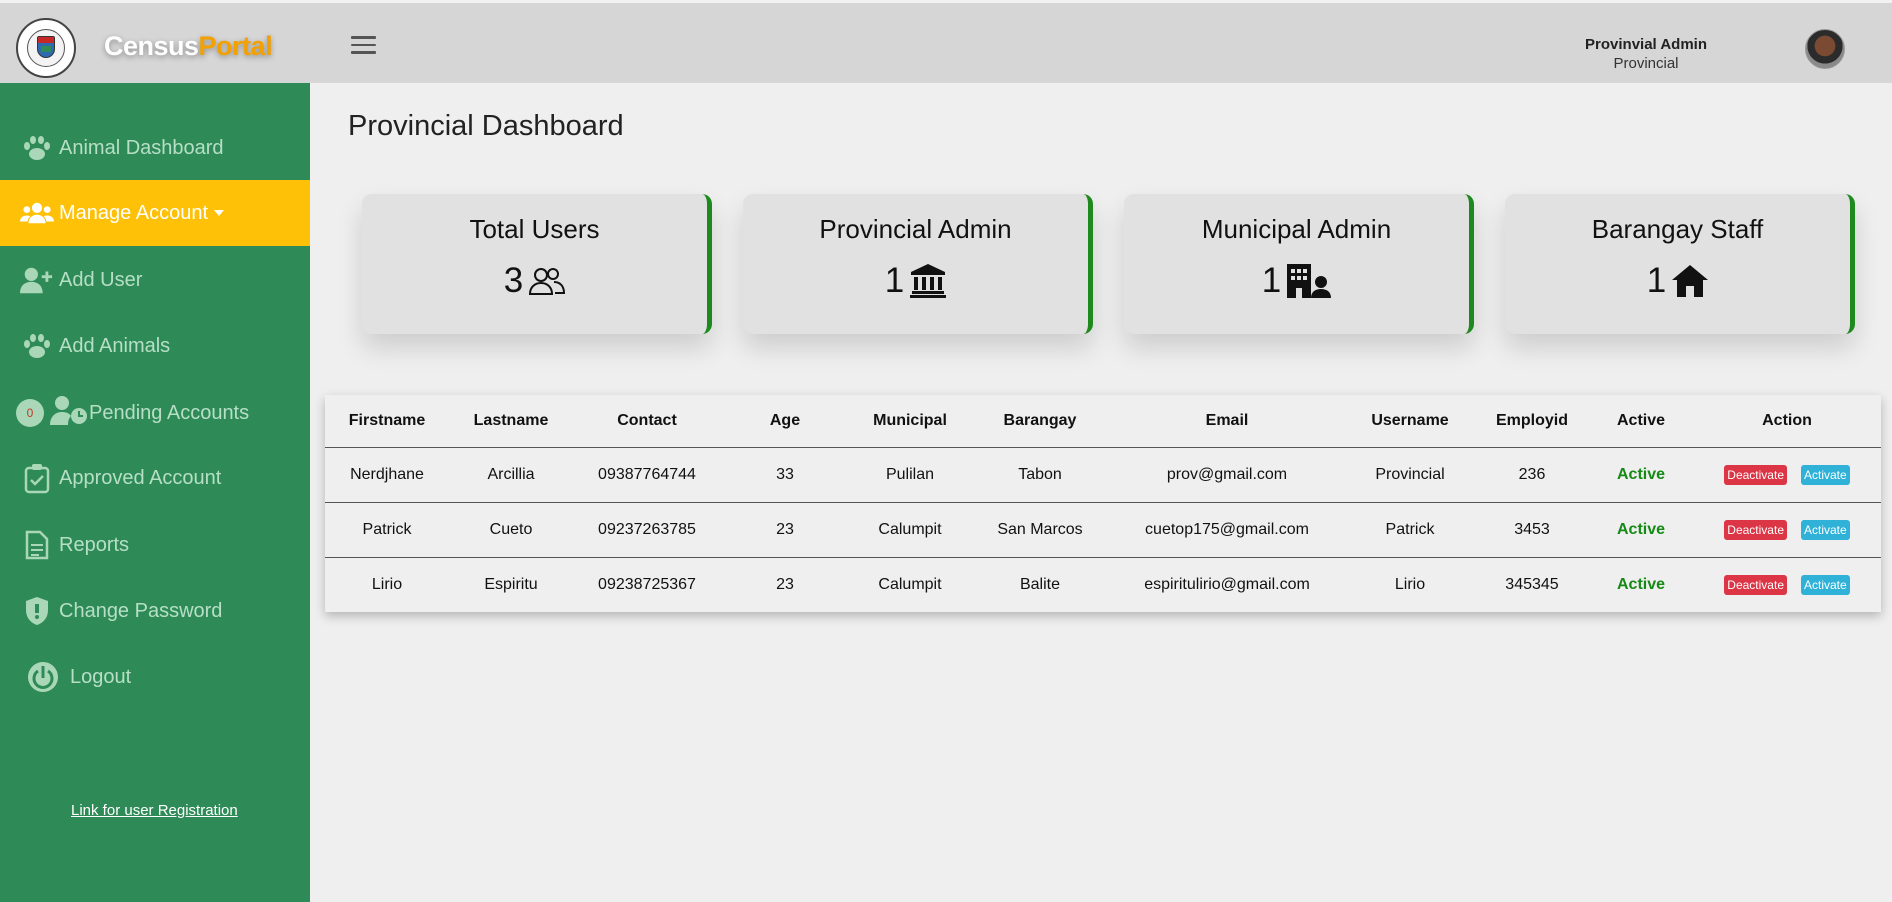  What do you see at coordinates (1227, 529) in the screenshot?
I see `cell-email: cuetop175@gmail.com` at bounding box center [1227, 529].